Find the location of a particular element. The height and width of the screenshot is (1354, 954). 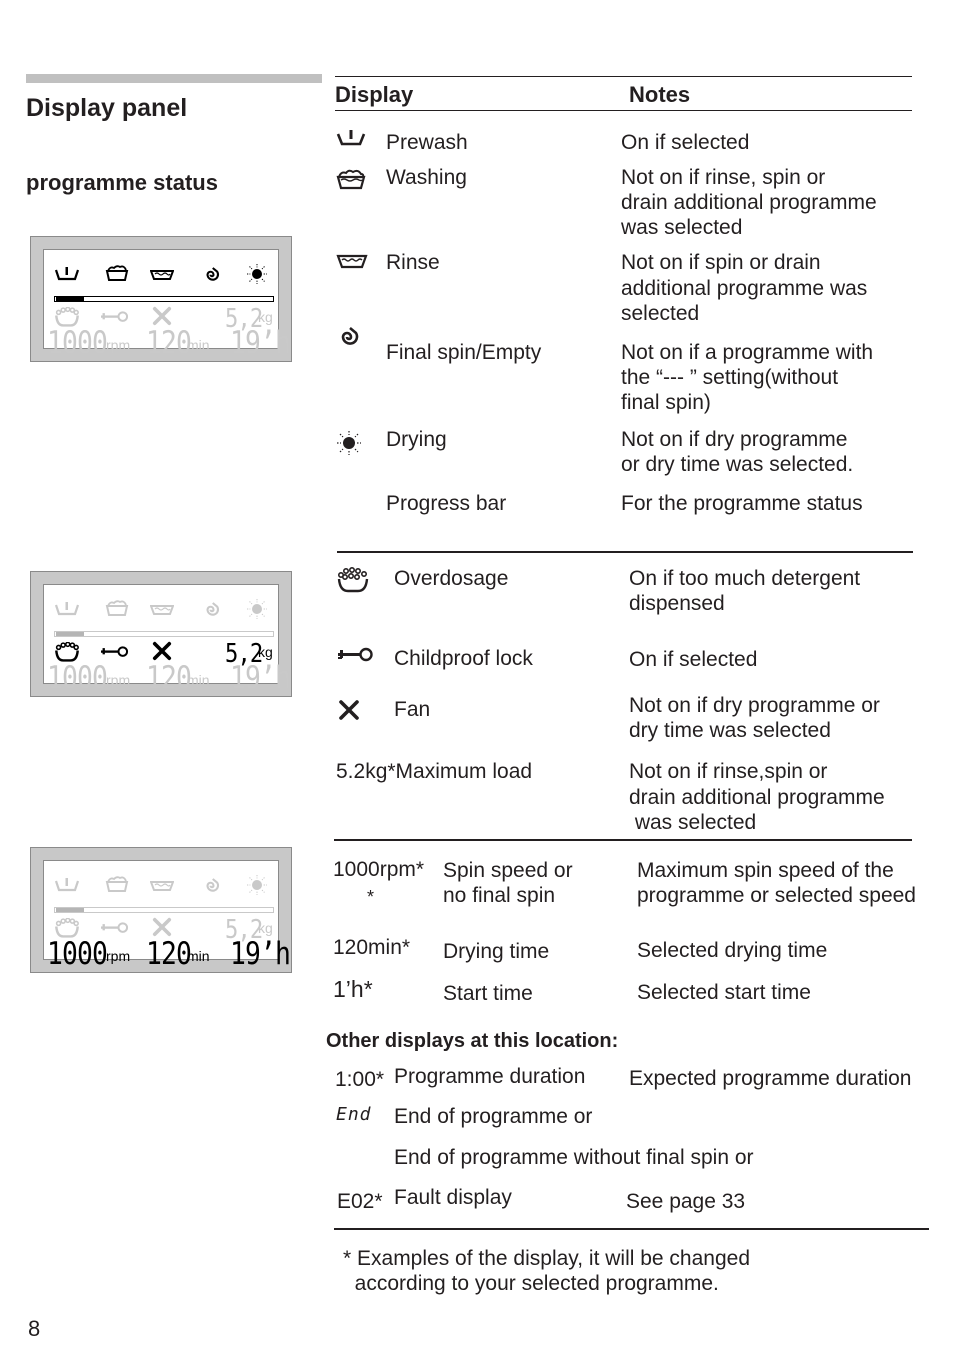

row-label-fan: Fan is located at coordinates (412, 709).